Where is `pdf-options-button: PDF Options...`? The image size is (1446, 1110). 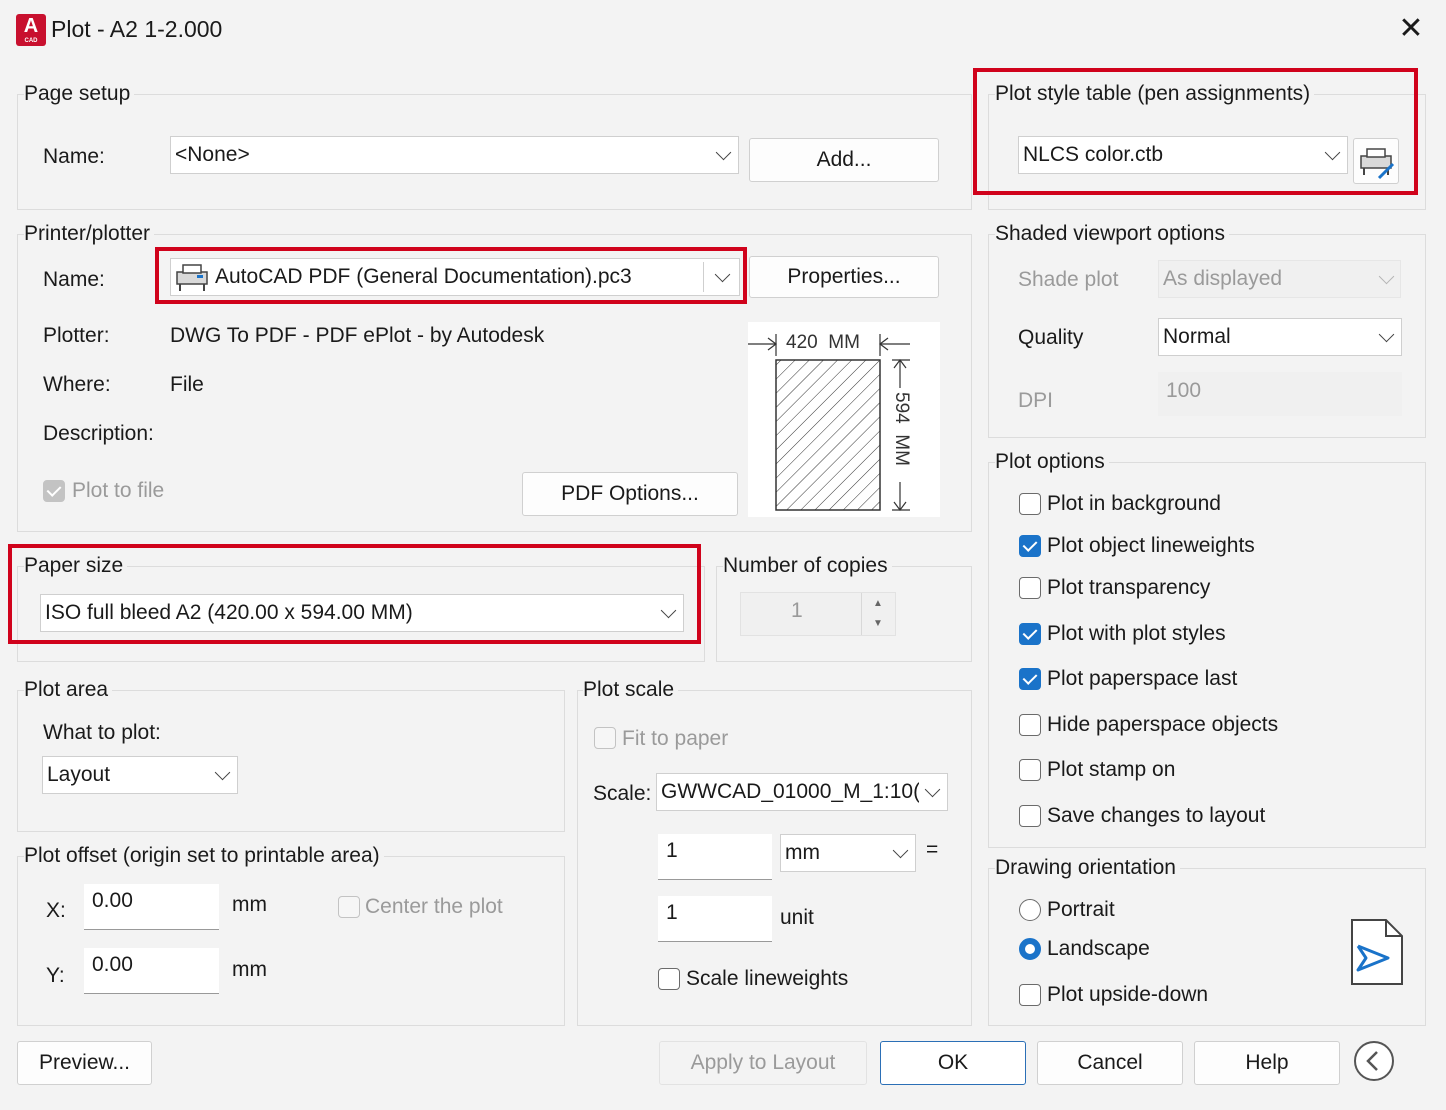 pdf-options-button: PDF Options... is located at coordinates (630, 494).